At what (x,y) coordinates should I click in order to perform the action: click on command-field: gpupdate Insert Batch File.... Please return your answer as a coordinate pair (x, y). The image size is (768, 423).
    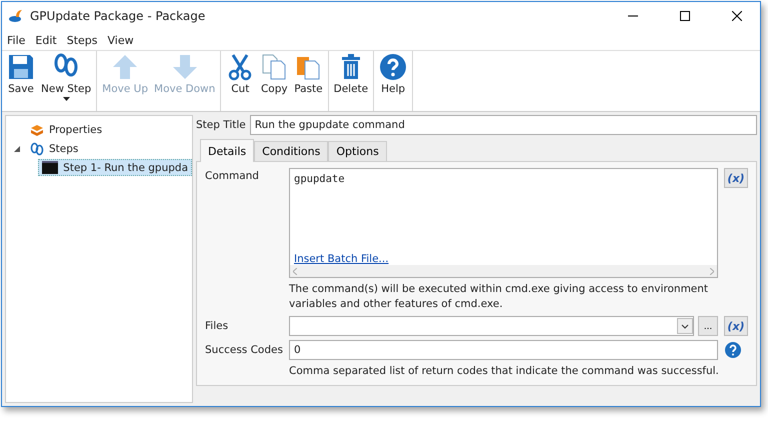
    Looking at the image, I should click on (503, 223).